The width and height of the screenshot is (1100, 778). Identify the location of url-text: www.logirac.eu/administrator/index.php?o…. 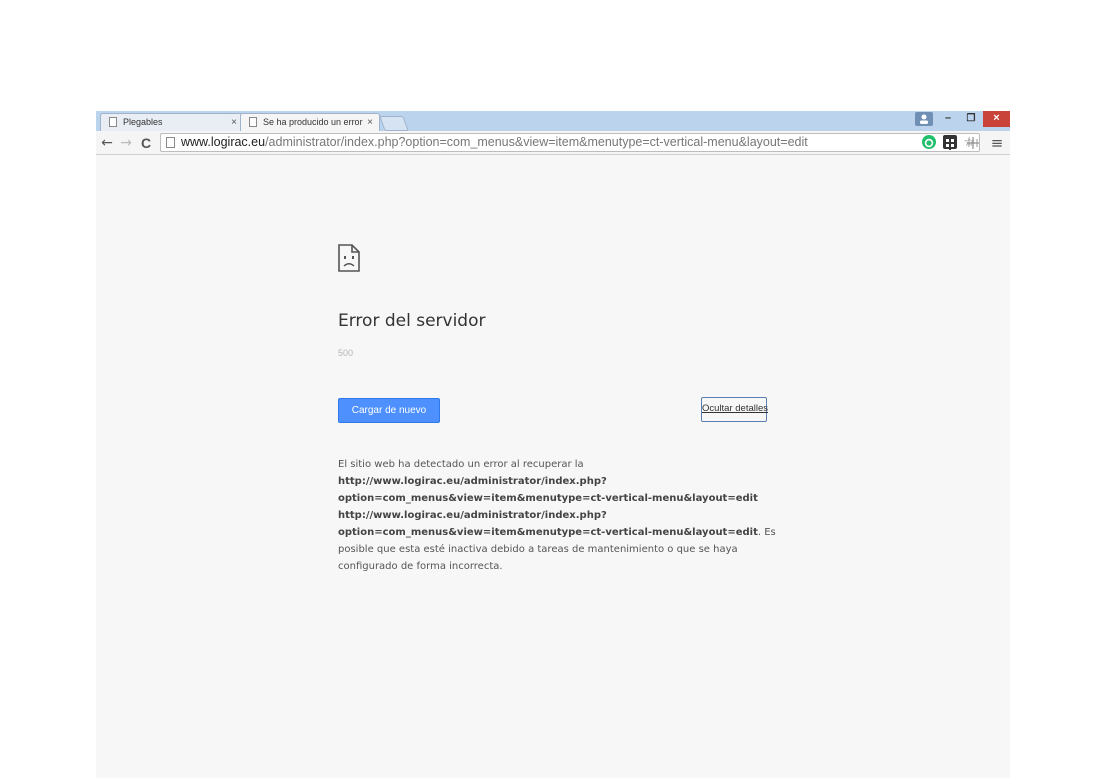
(494, 142).